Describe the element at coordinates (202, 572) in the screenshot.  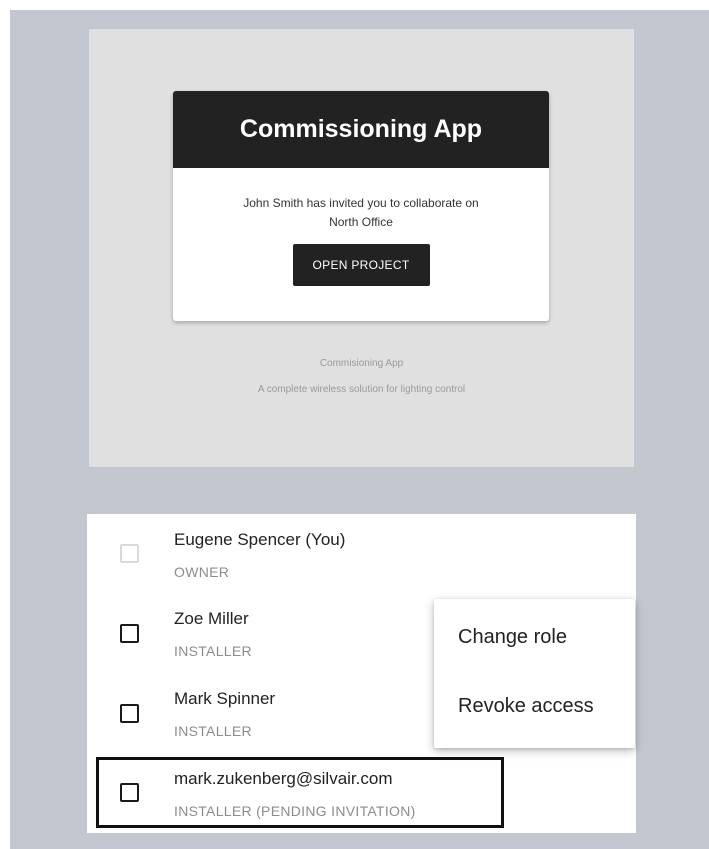
I see `collaborator-role: OWNER` at that location.